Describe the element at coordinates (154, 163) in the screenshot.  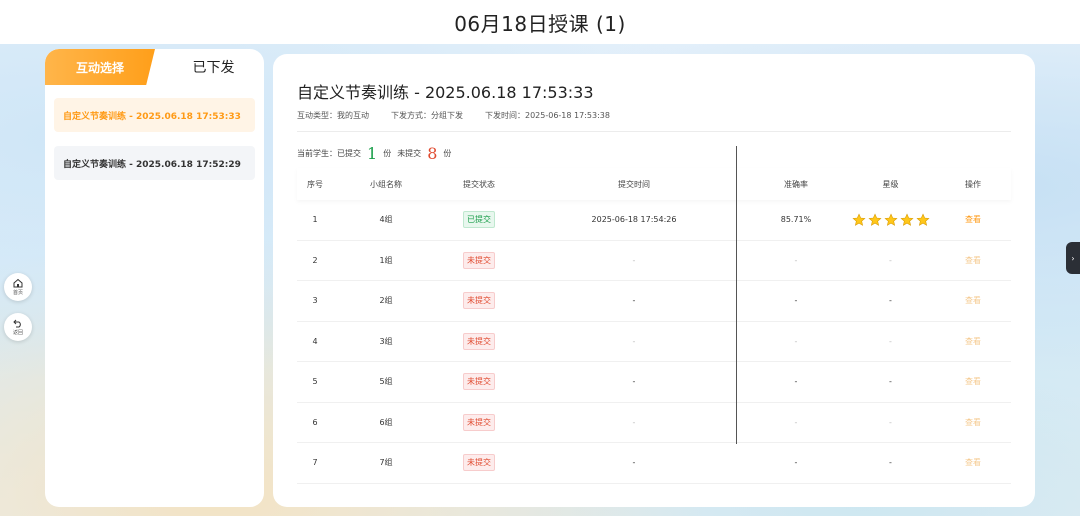
I see `list-item: 自定义节奏训练 - 2025.06.18 17:52:29` at that location.